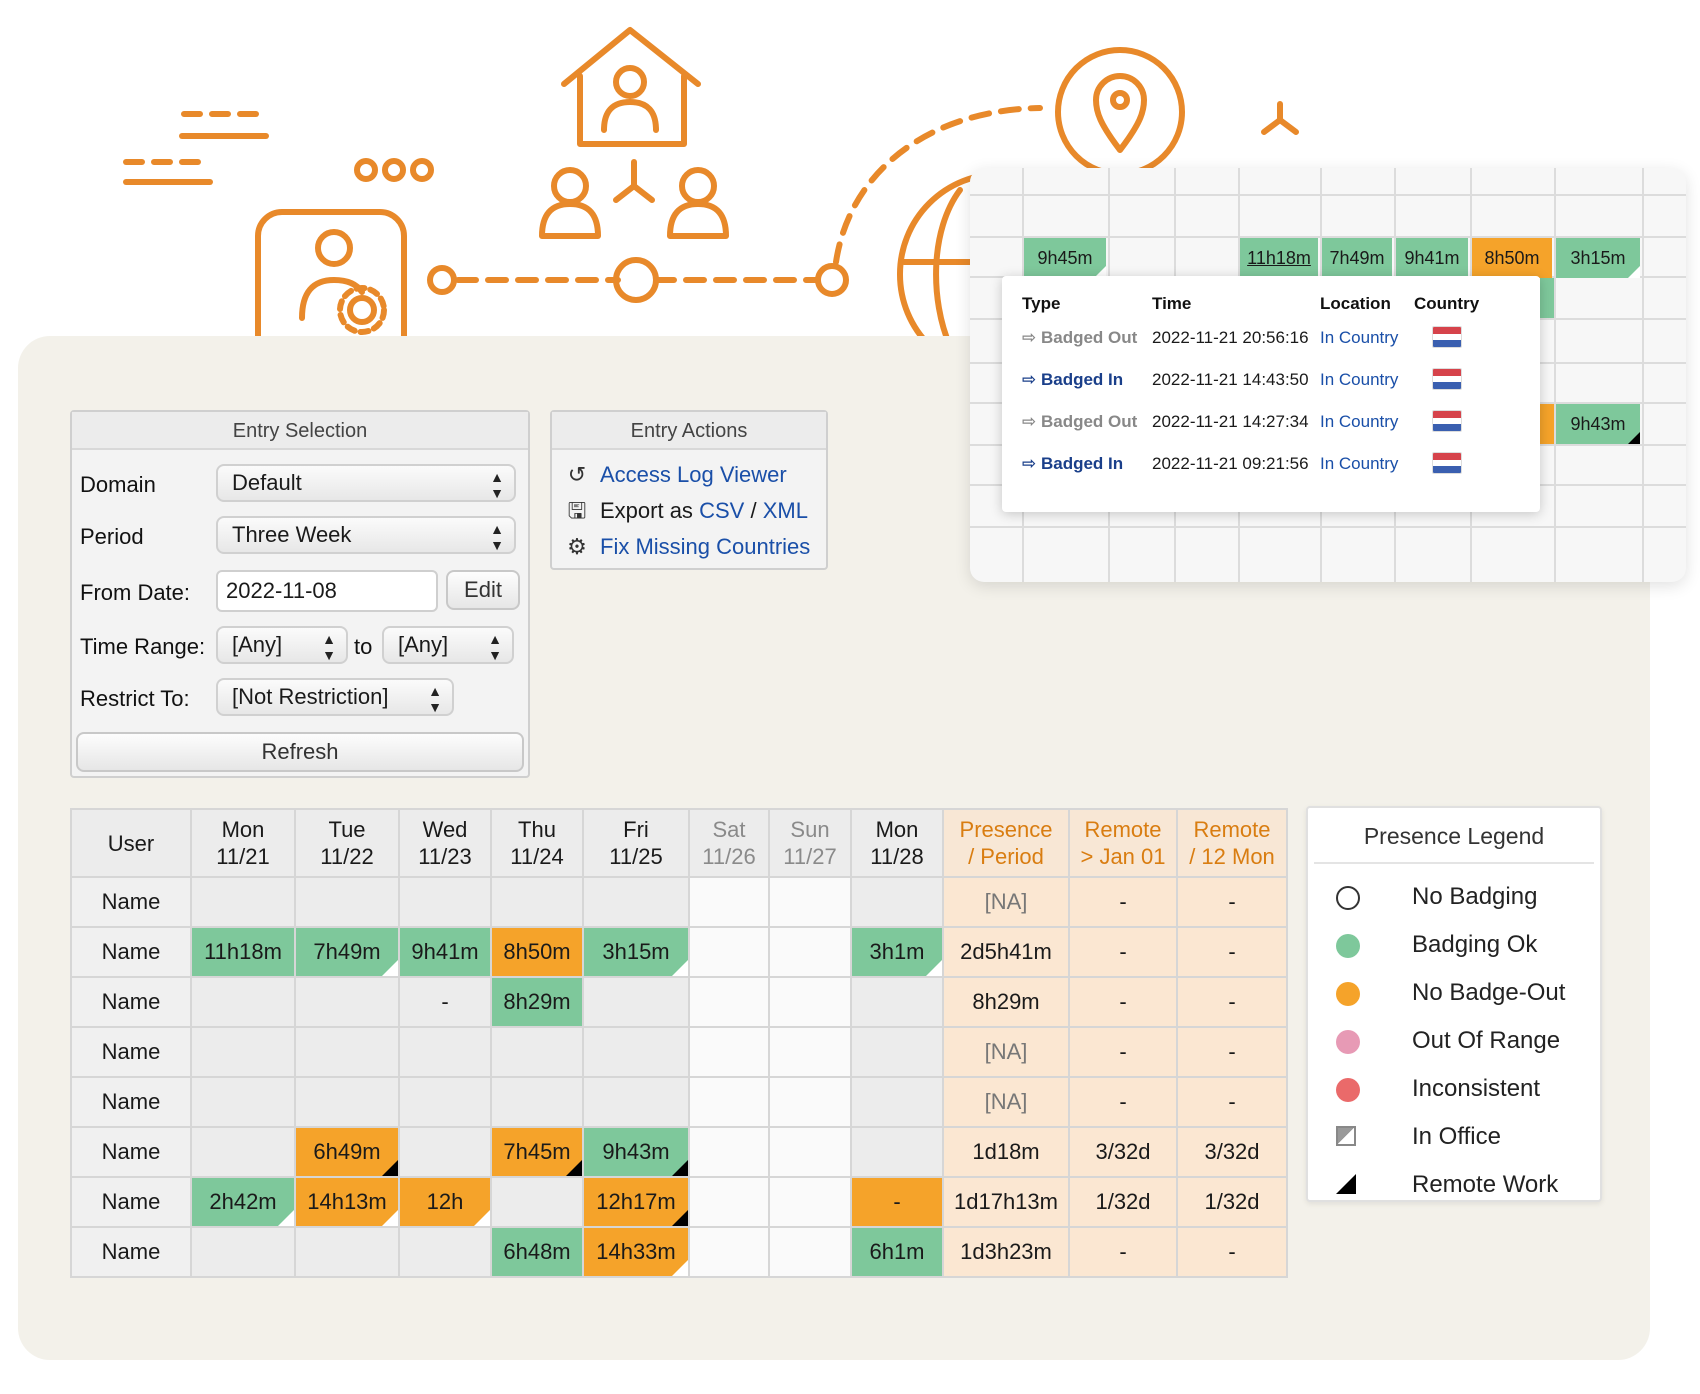 This screenshot has width=1700, height=1394. What do you see at coordinates (1512, 258) in the screenshot?
I see `strip-cell: 8h50m` at bounding box center [1512, 258].